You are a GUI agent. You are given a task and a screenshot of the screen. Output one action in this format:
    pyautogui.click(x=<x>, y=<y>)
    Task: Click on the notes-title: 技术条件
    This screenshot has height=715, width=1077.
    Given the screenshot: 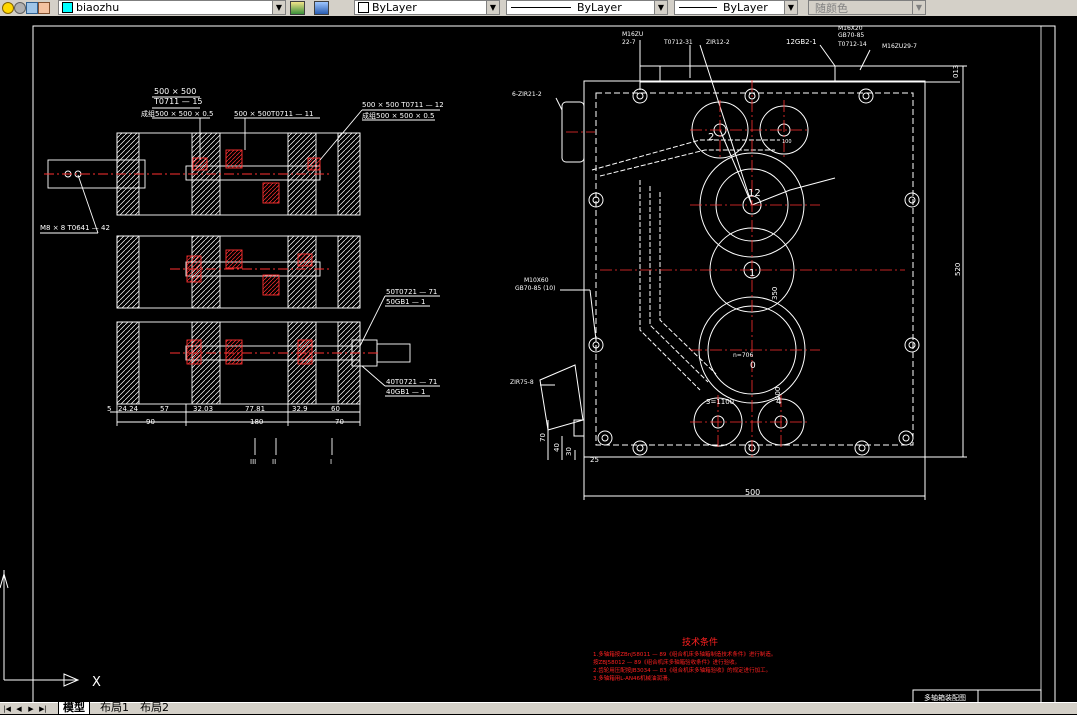 What is the action you would take?
    pyautogui.click(x=700, y=642)
    